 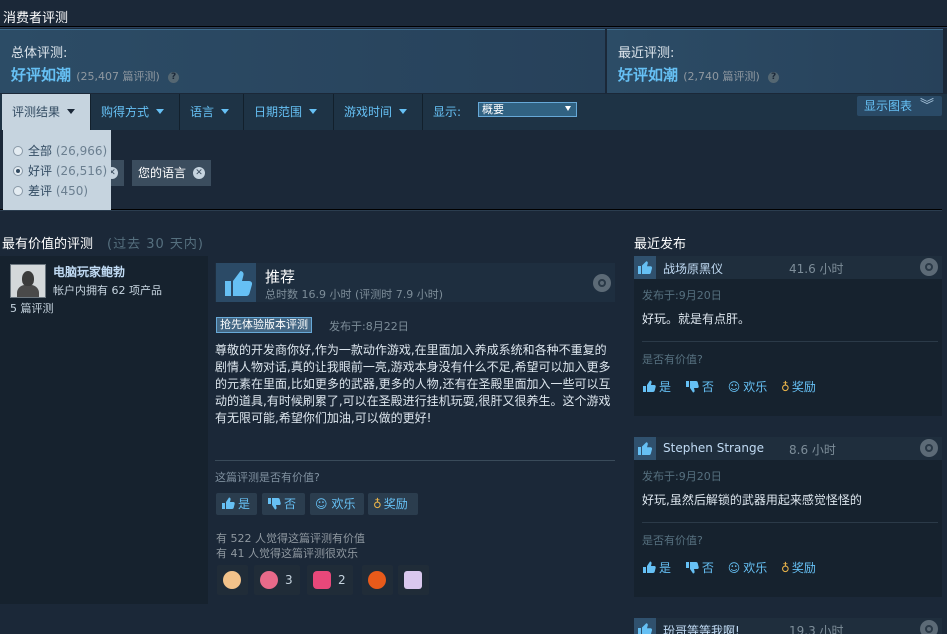 What do you see at coordinates (40, 151) in the screenshot?
I see `option-label: 全部` at bounding box center [40, 151].